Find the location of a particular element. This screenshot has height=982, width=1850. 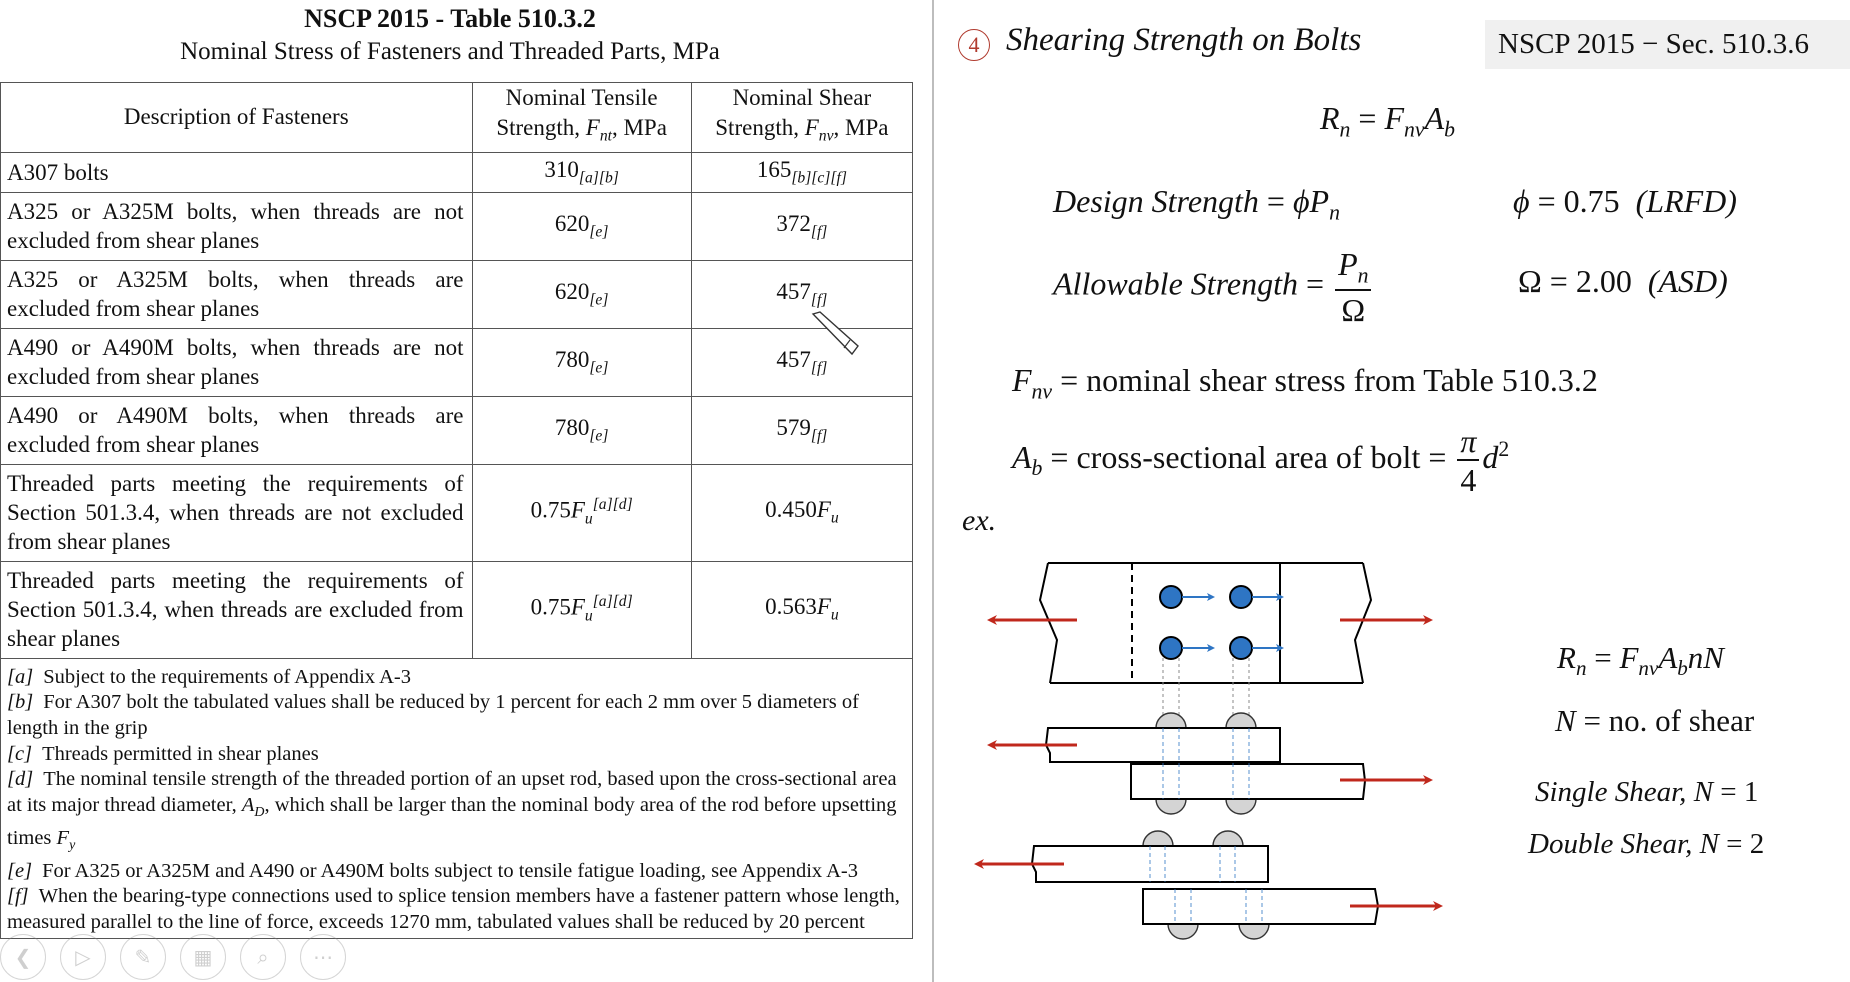

footnote-c: [c] Threads permitted in shear planes is located at coordinates (455, 755).